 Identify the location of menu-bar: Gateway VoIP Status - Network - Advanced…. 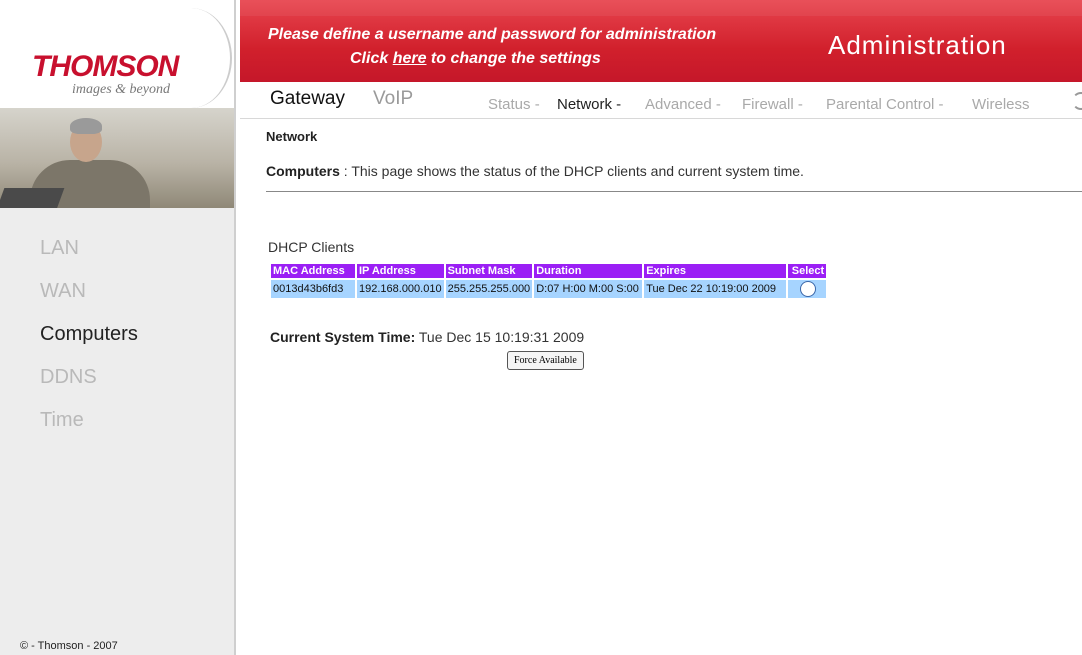
(661, 100).